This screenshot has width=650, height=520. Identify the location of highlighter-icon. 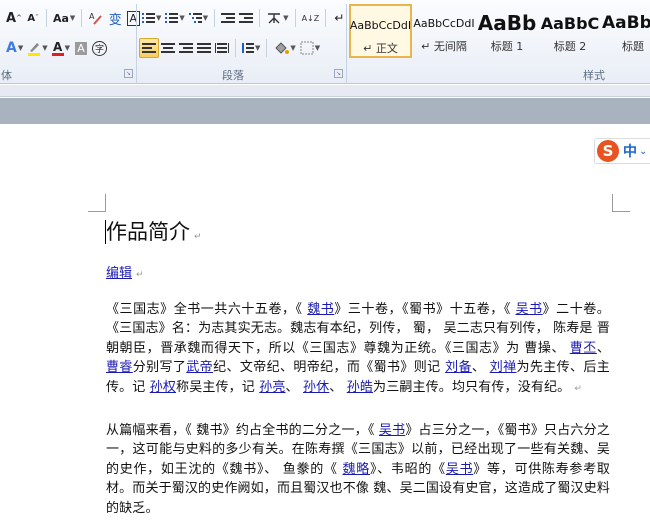
(34, 49).